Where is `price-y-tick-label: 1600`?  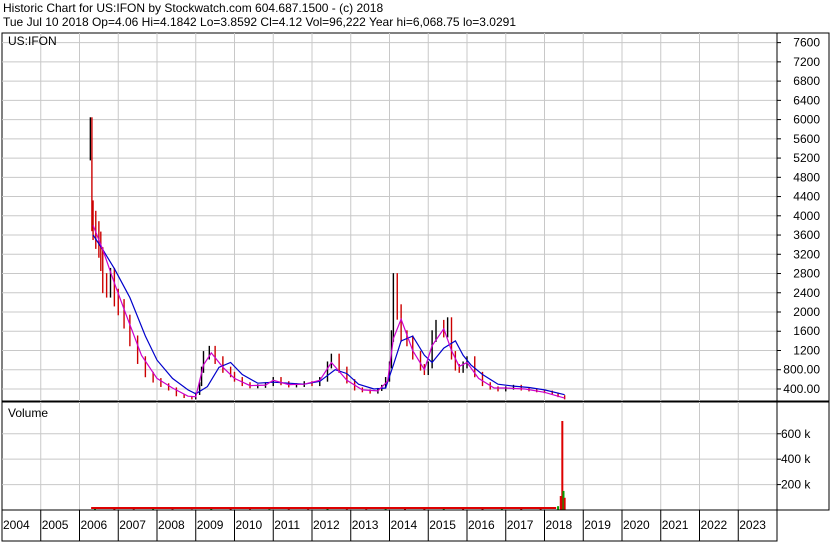
price-y-tick-label: 1600 is located at coordinates (806, 331).